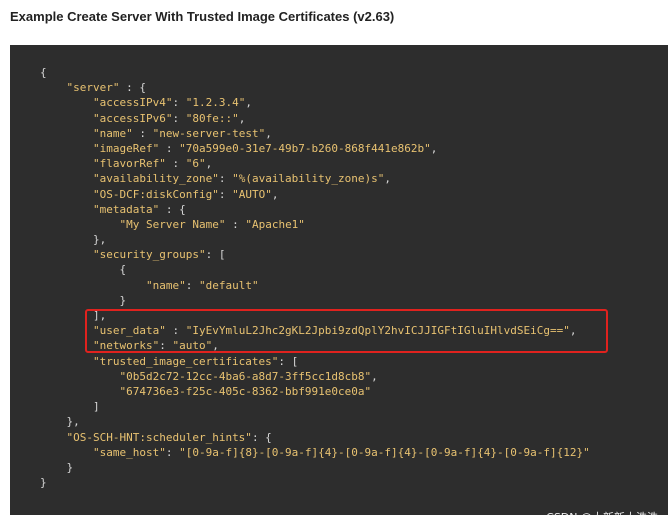  Describe the element at coordinates (185, 194) in the screenshot. I see `code-line: "OS-DCF:diskConfig": "AUTO",` at that location.